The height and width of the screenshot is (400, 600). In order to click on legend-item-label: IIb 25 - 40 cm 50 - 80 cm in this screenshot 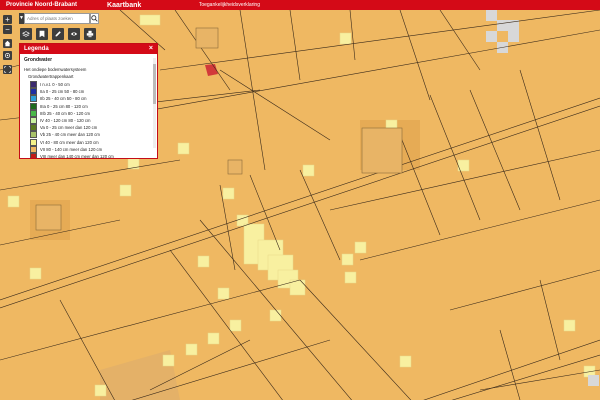, I will do `click(63, 99)`.